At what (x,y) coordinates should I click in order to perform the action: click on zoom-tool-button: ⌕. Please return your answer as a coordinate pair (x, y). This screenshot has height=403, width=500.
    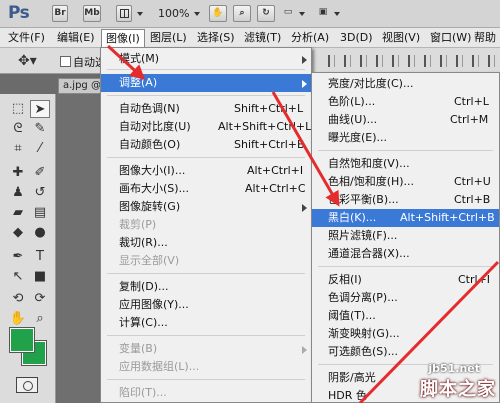
    Looking at the image, I should click on (242, 13).